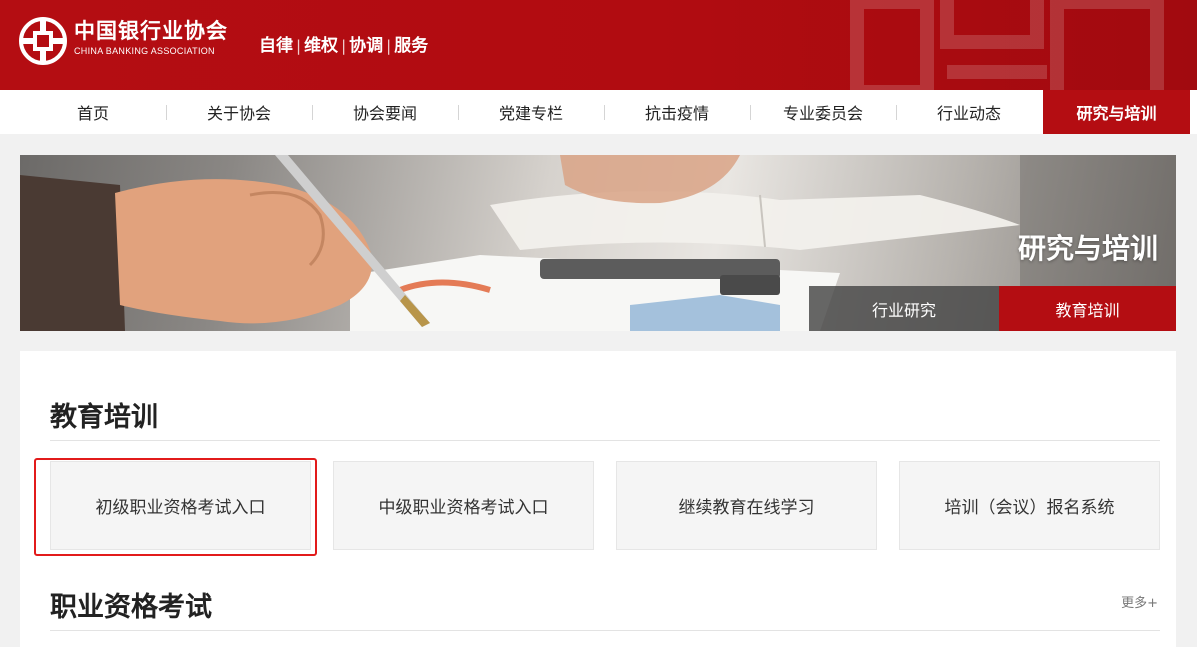 The width and height of the screenshot is (1197, 647). I want to click on nav-item-committees: 专业委员会, so click(823, 112).